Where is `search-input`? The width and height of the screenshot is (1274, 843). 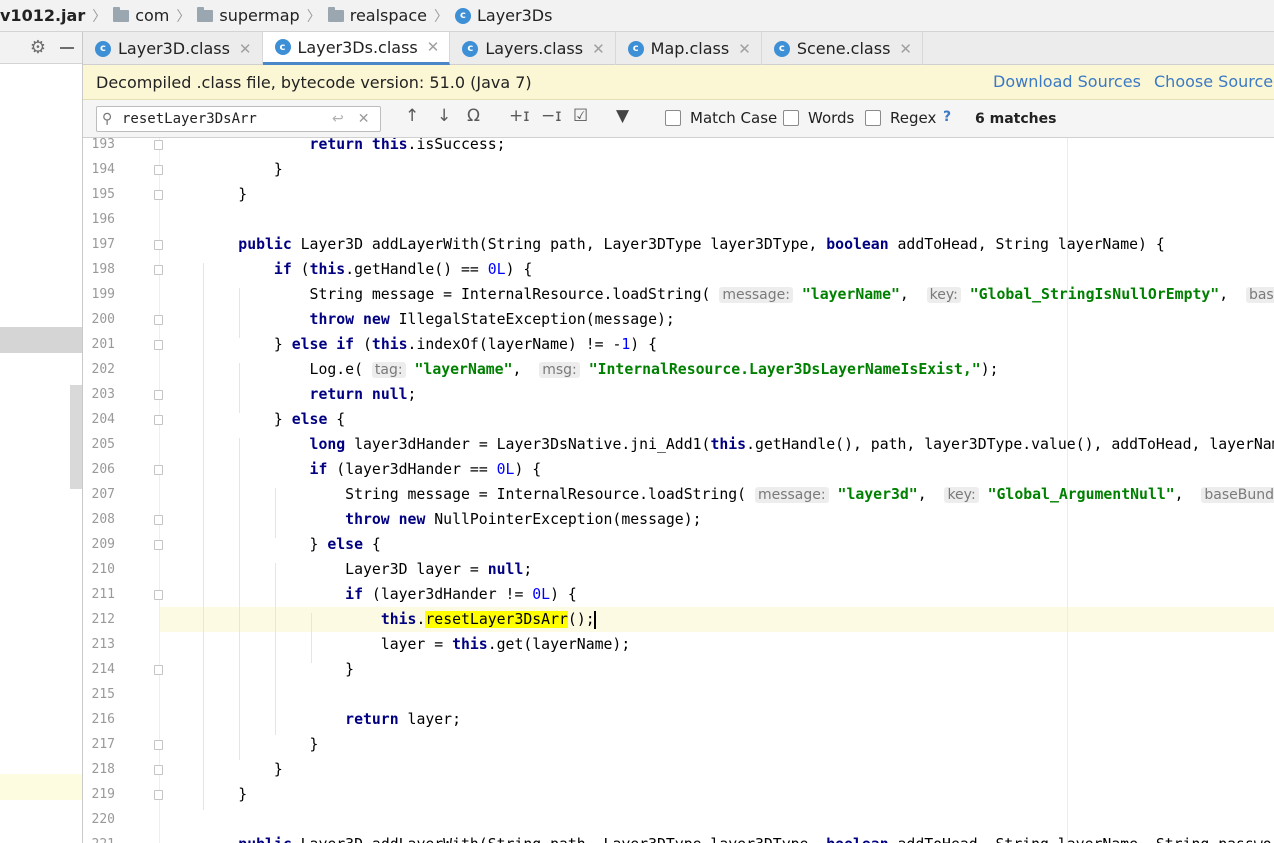
search-input is located at coordinates (222, 119).